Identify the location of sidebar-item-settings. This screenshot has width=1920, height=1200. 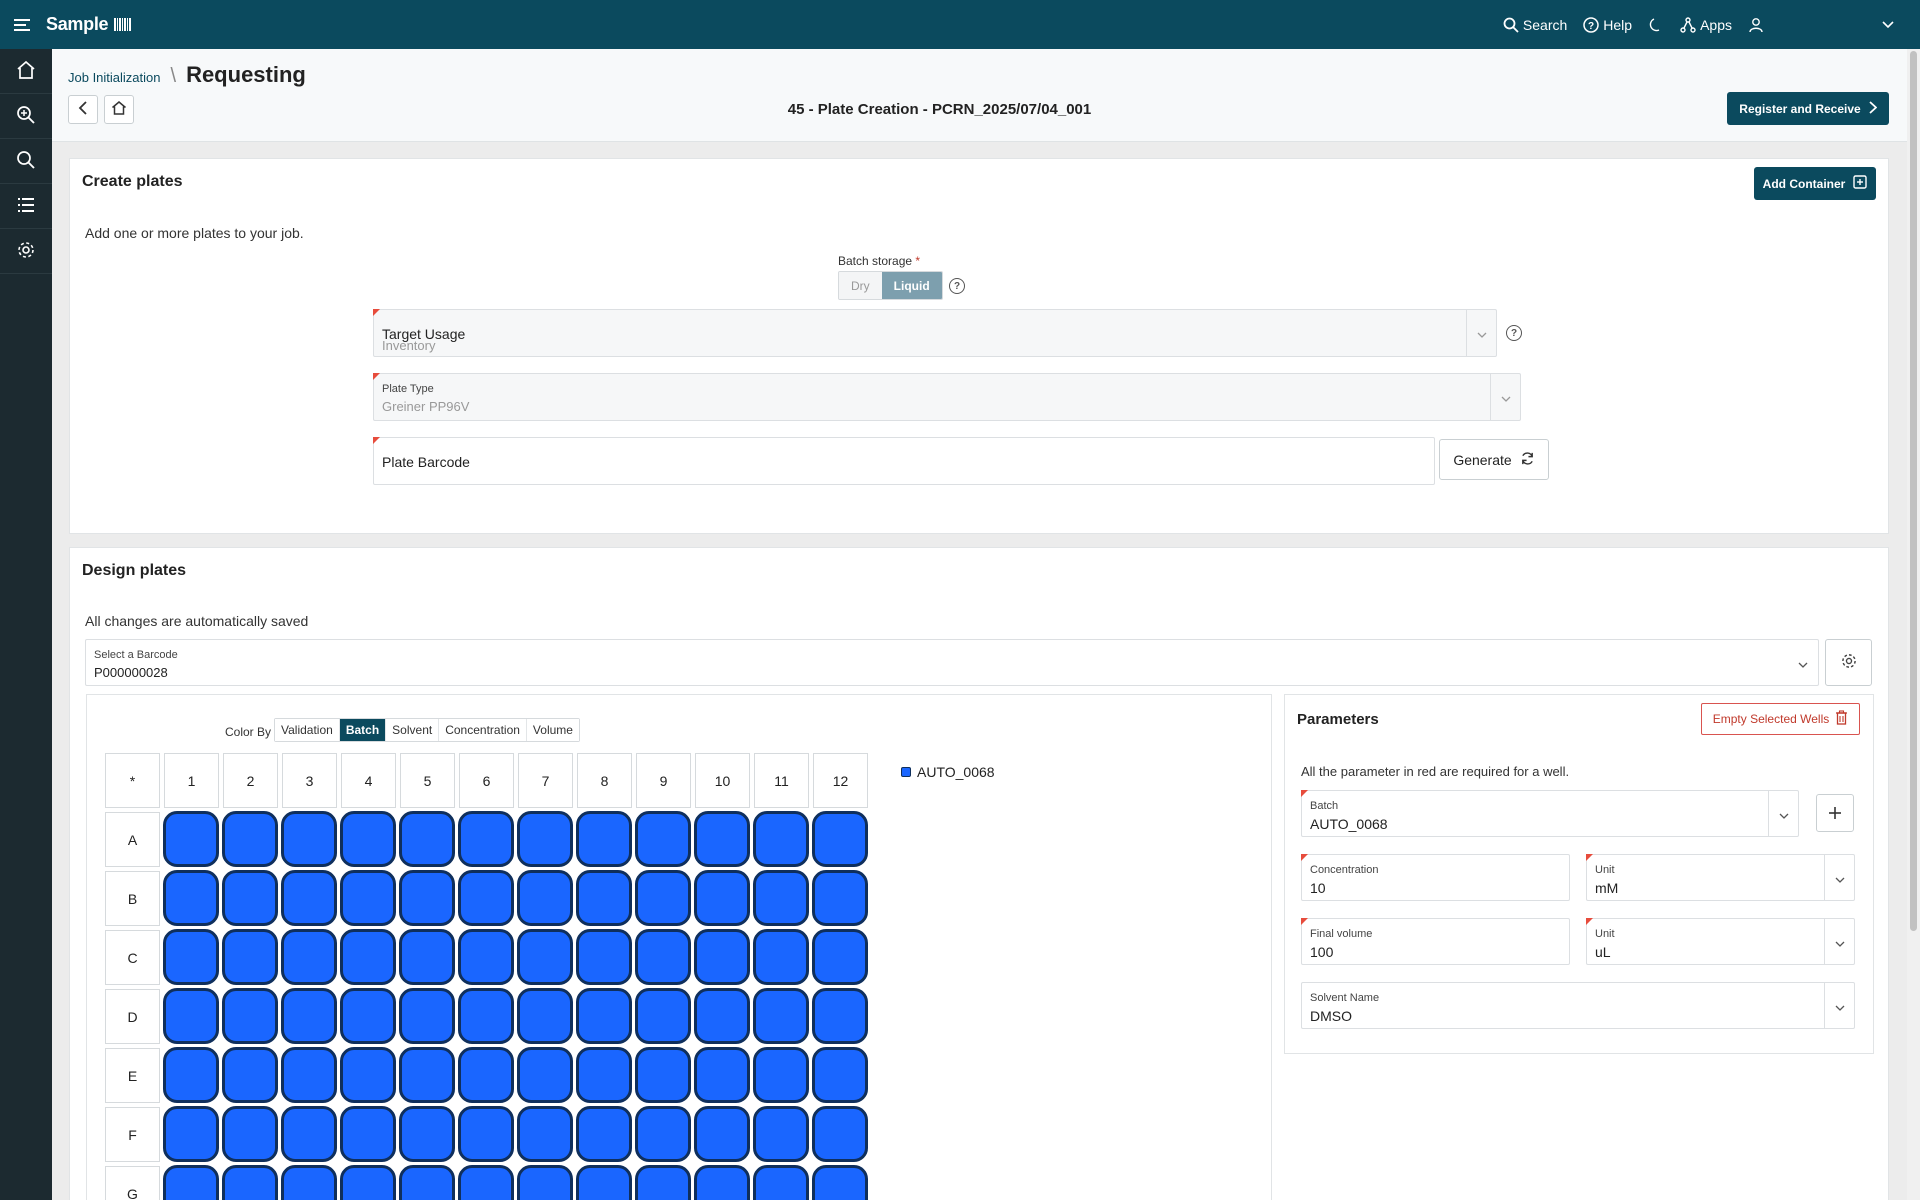
(26, 251).